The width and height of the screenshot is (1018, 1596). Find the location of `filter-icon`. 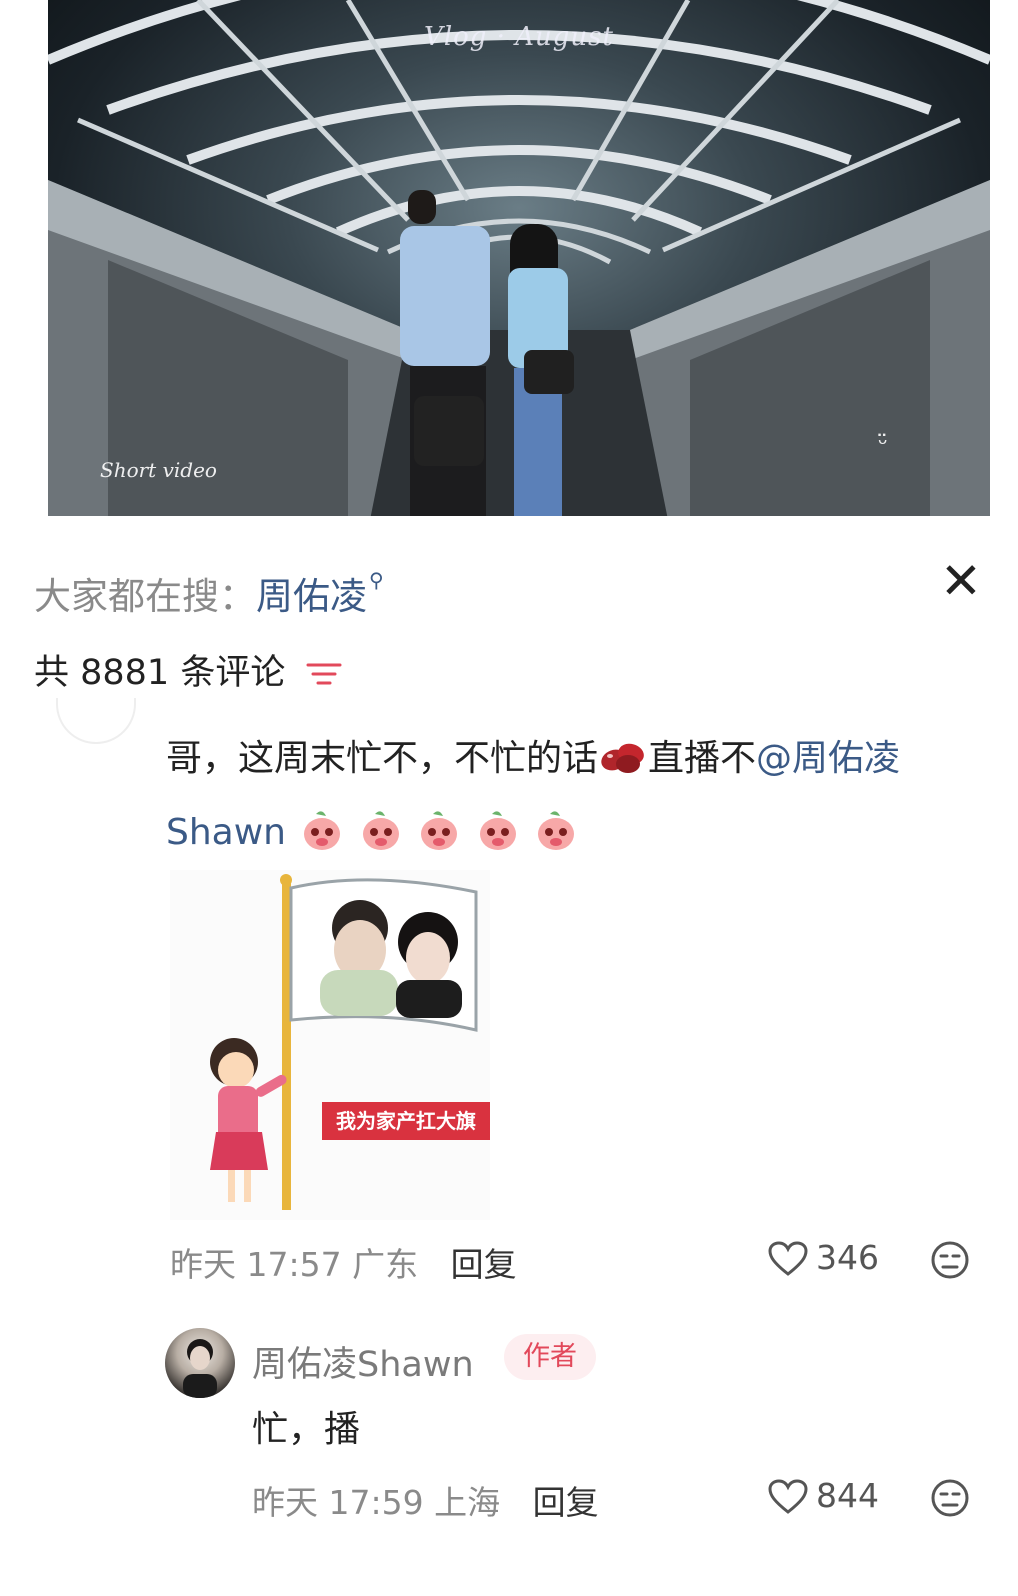

filter-icon is located at coordinates (324, 674).